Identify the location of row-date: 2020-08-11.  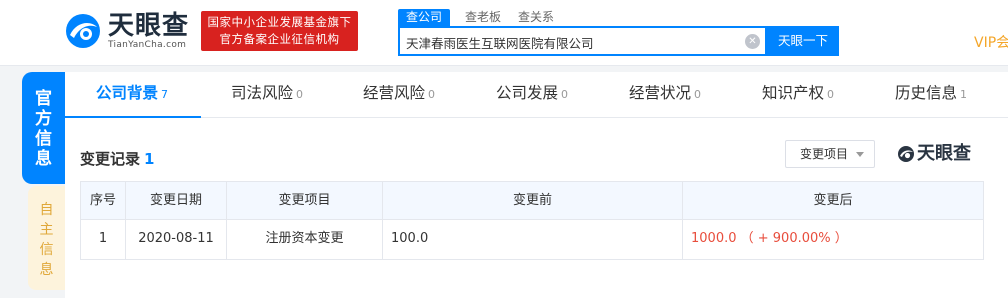
(176, 239).